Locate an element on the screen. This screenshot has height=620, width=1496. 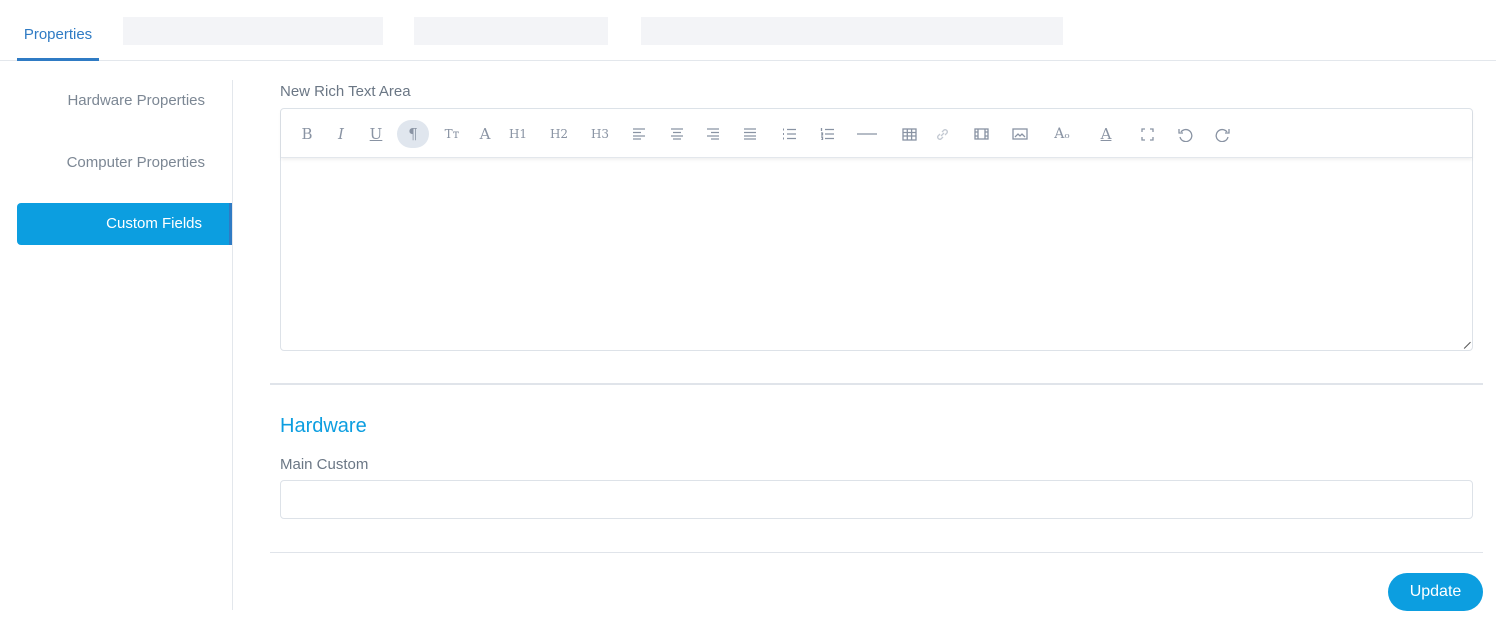
tab-bar: Properties is located at coordinates (748, 30).